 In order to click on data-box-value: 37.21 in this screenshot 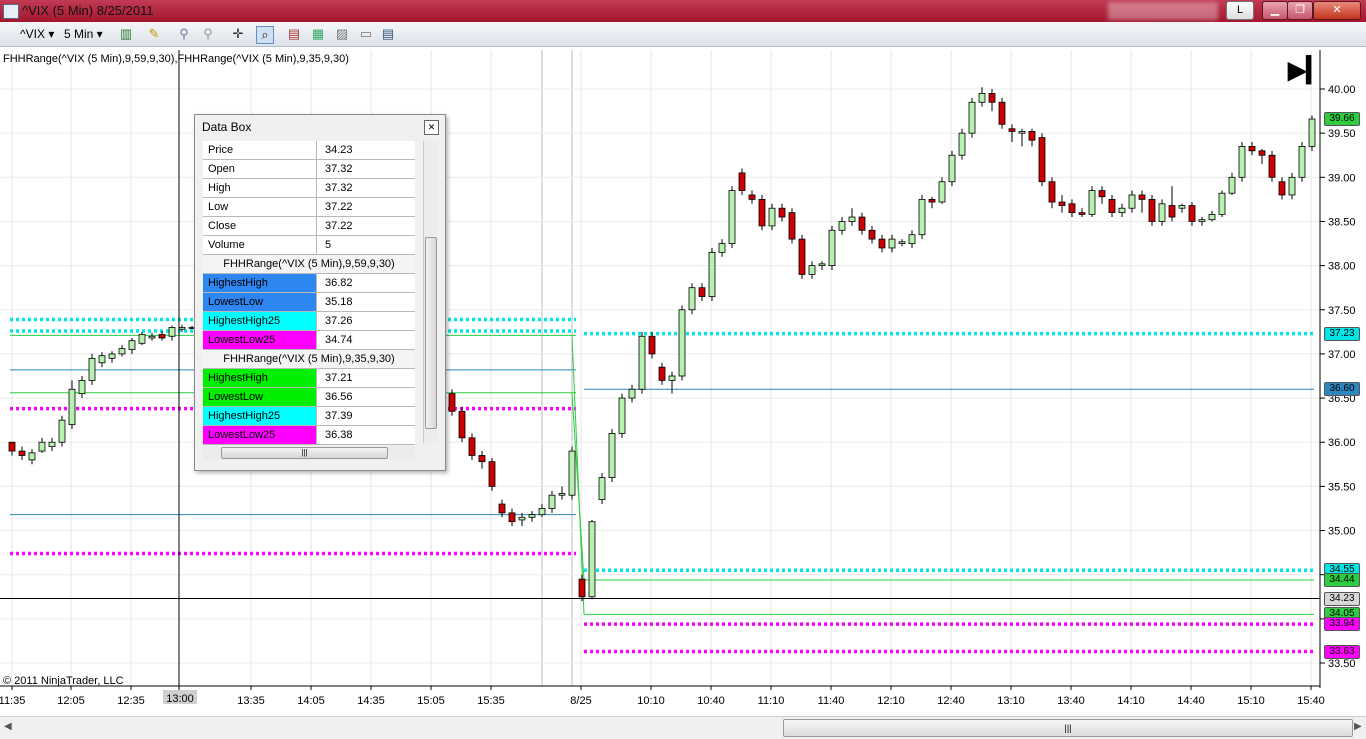, I will do `click(339, 378)`.